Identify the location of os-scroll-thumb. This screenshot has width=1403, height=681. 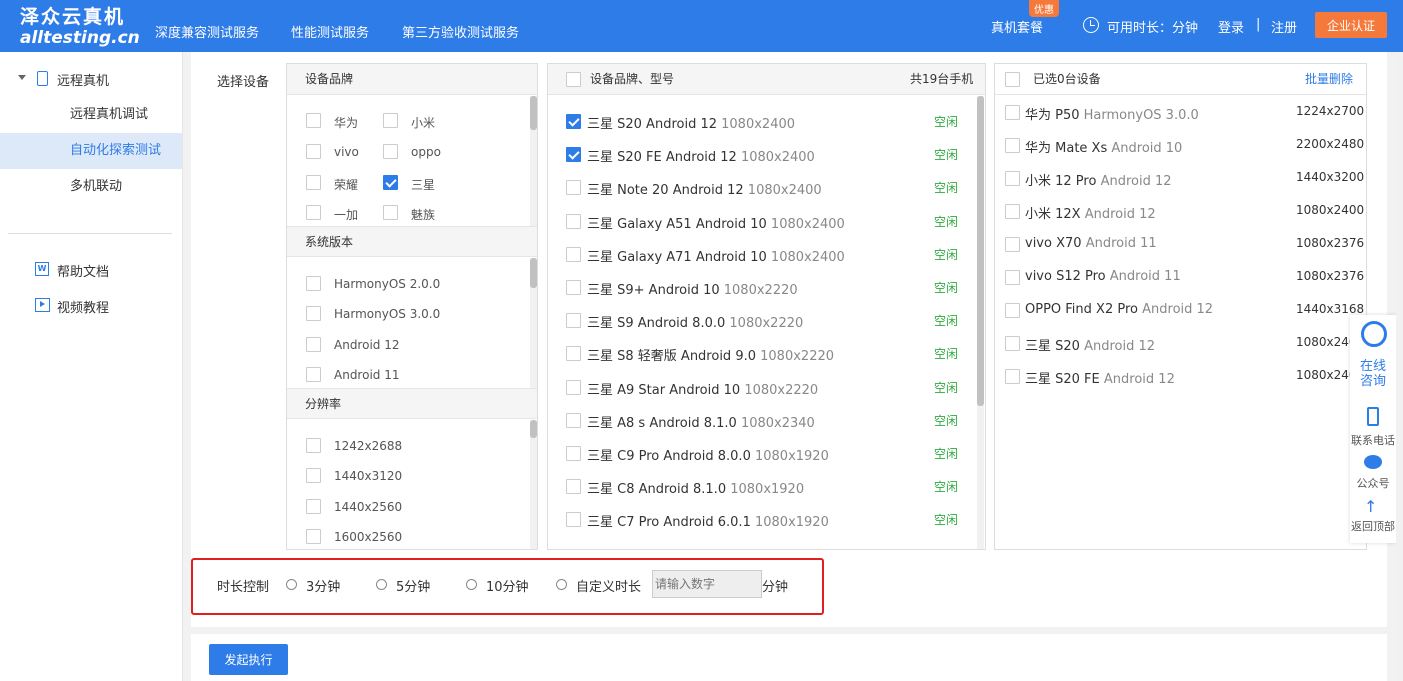
(533, 273).